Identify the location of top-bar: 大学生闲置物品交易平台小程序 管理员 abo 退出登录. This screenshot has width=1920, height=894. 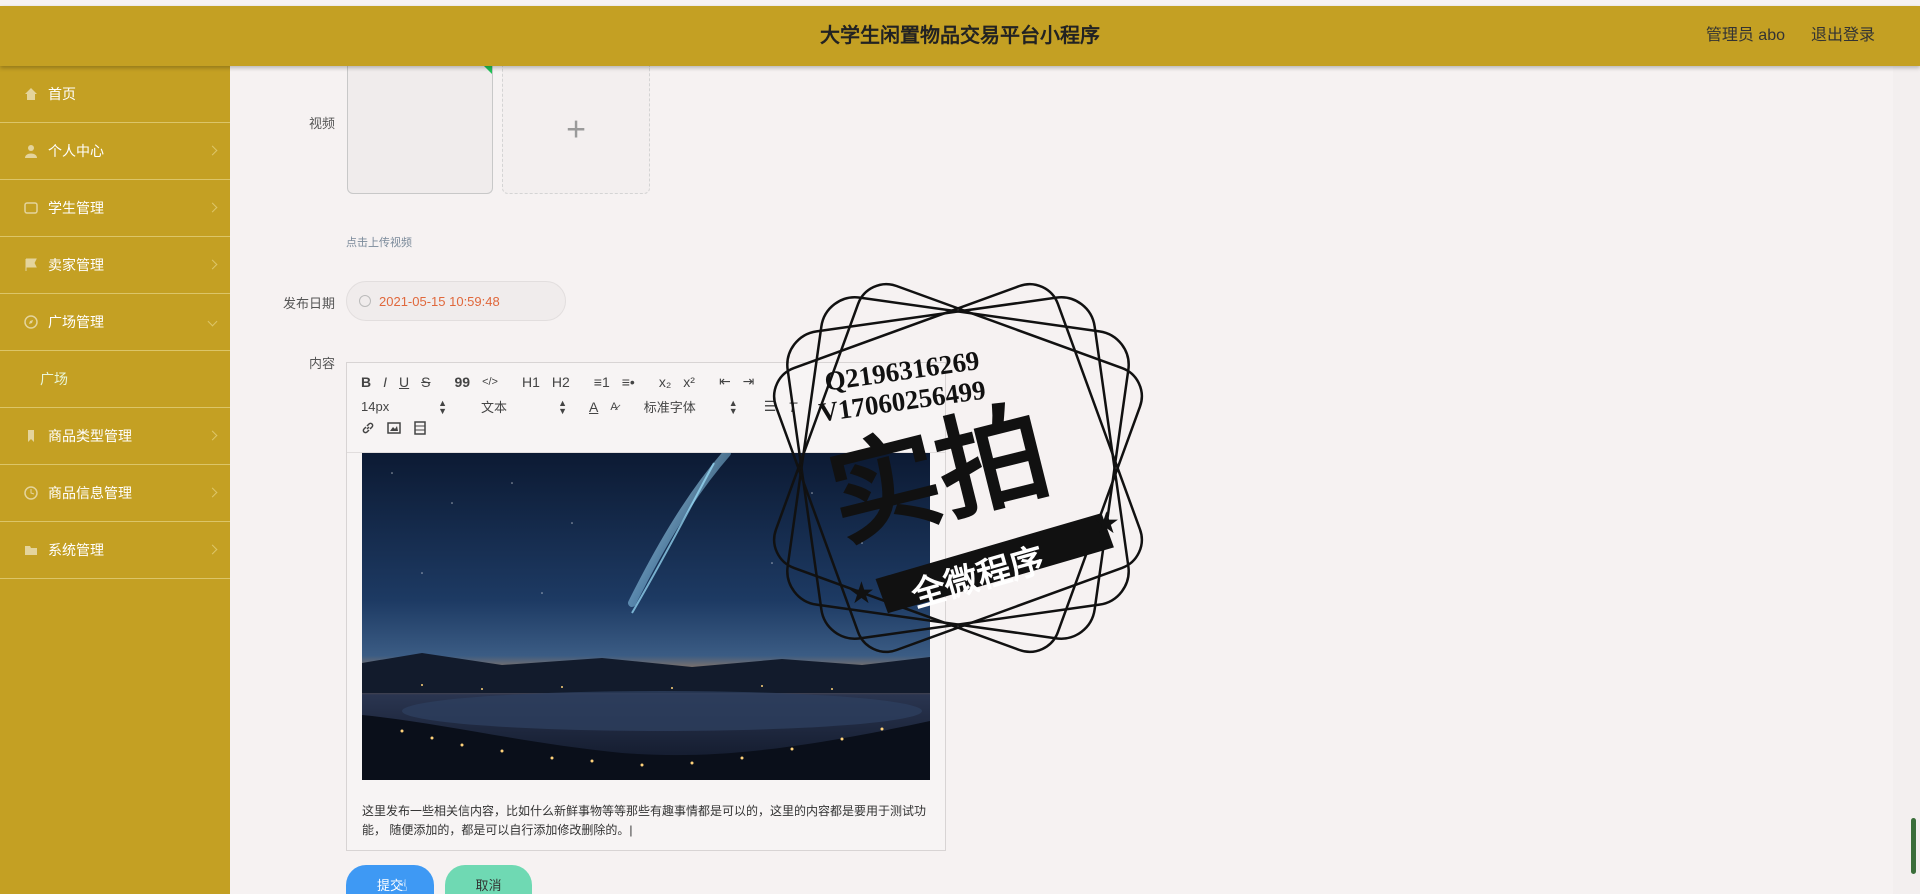
(960, 36).